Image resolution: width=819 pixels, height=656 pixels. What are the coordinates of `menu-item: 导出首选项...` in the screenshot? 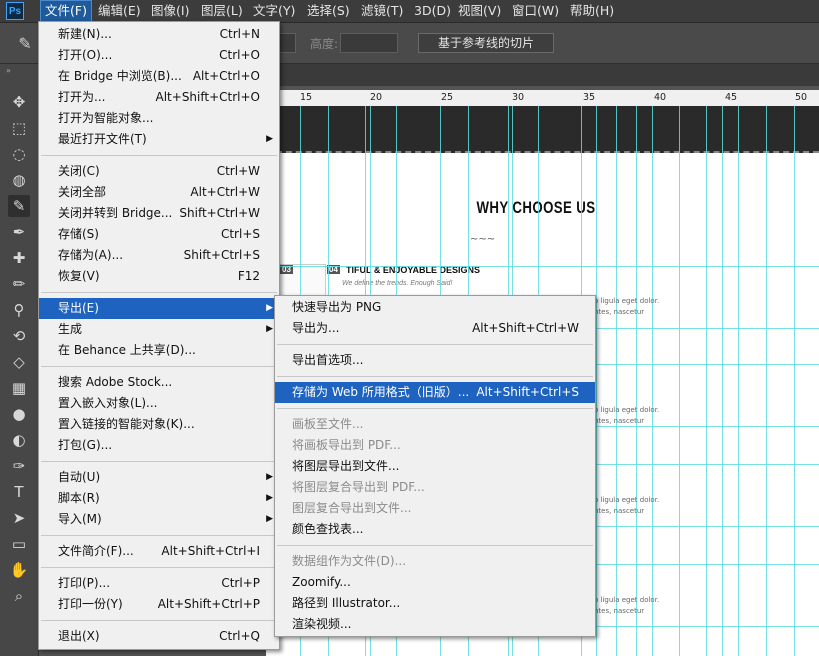 It's located at (435, 360).